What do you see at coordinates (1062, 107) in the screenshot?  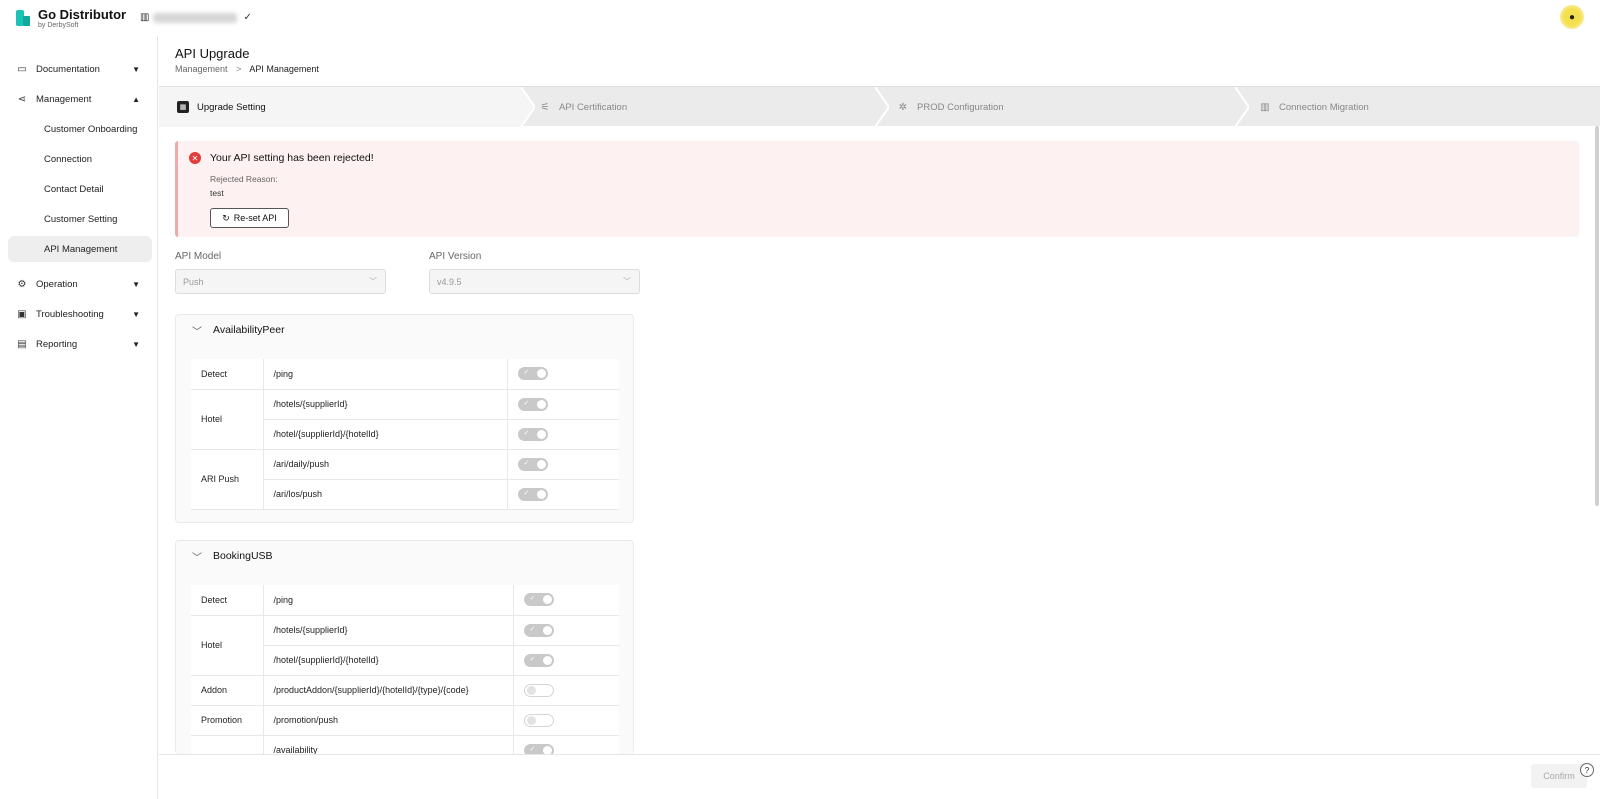 I see `step-prod-configuration: ✲ PROD Configuration` at bounding box center [1062, 107].